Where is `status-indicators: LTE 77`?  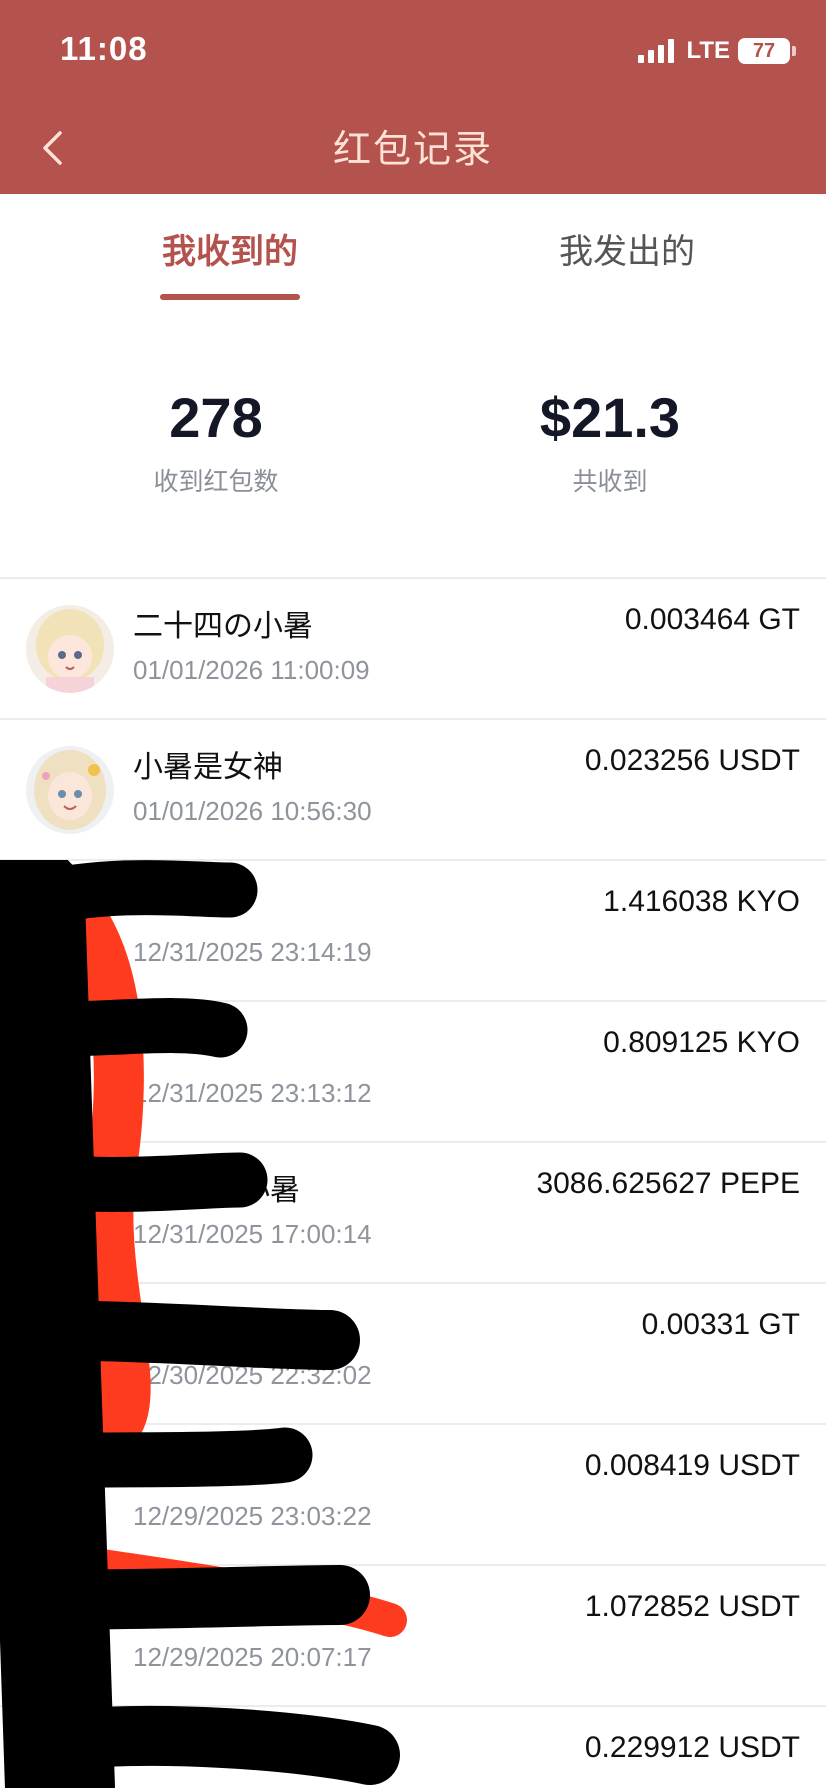
status-indicators: LTE 77 is located at coordinates (717, 51).